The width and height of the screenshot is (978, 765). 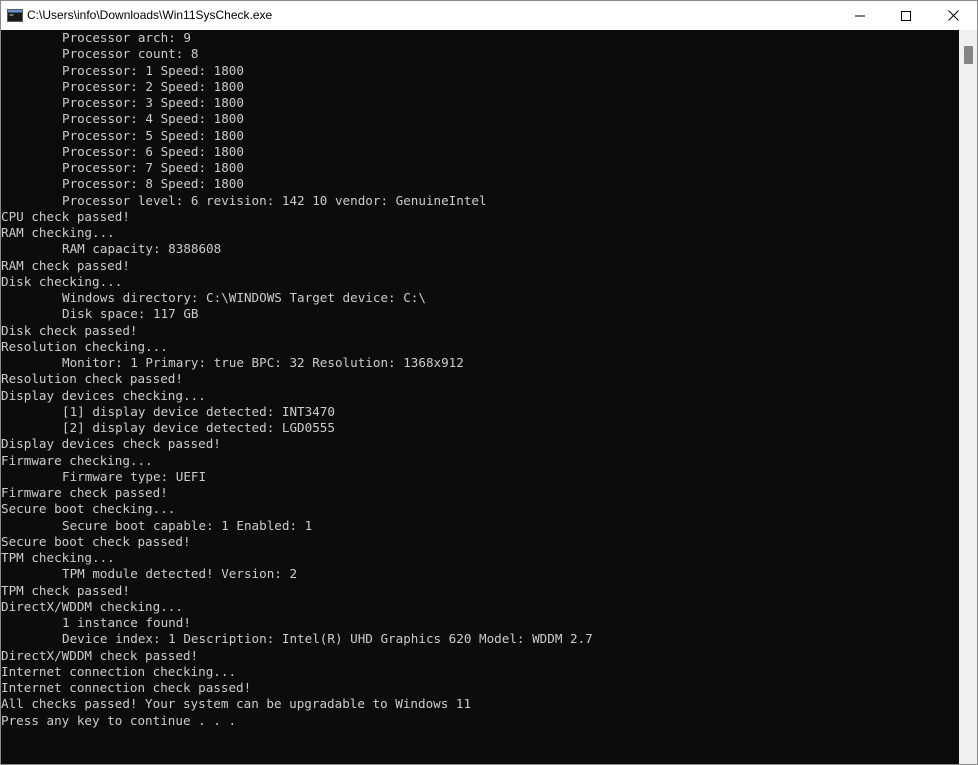 What do you see at coordinates (65, 216) in the screenshot?
I see `console-line: CPU check passed!` at bounding box center [65, 216].